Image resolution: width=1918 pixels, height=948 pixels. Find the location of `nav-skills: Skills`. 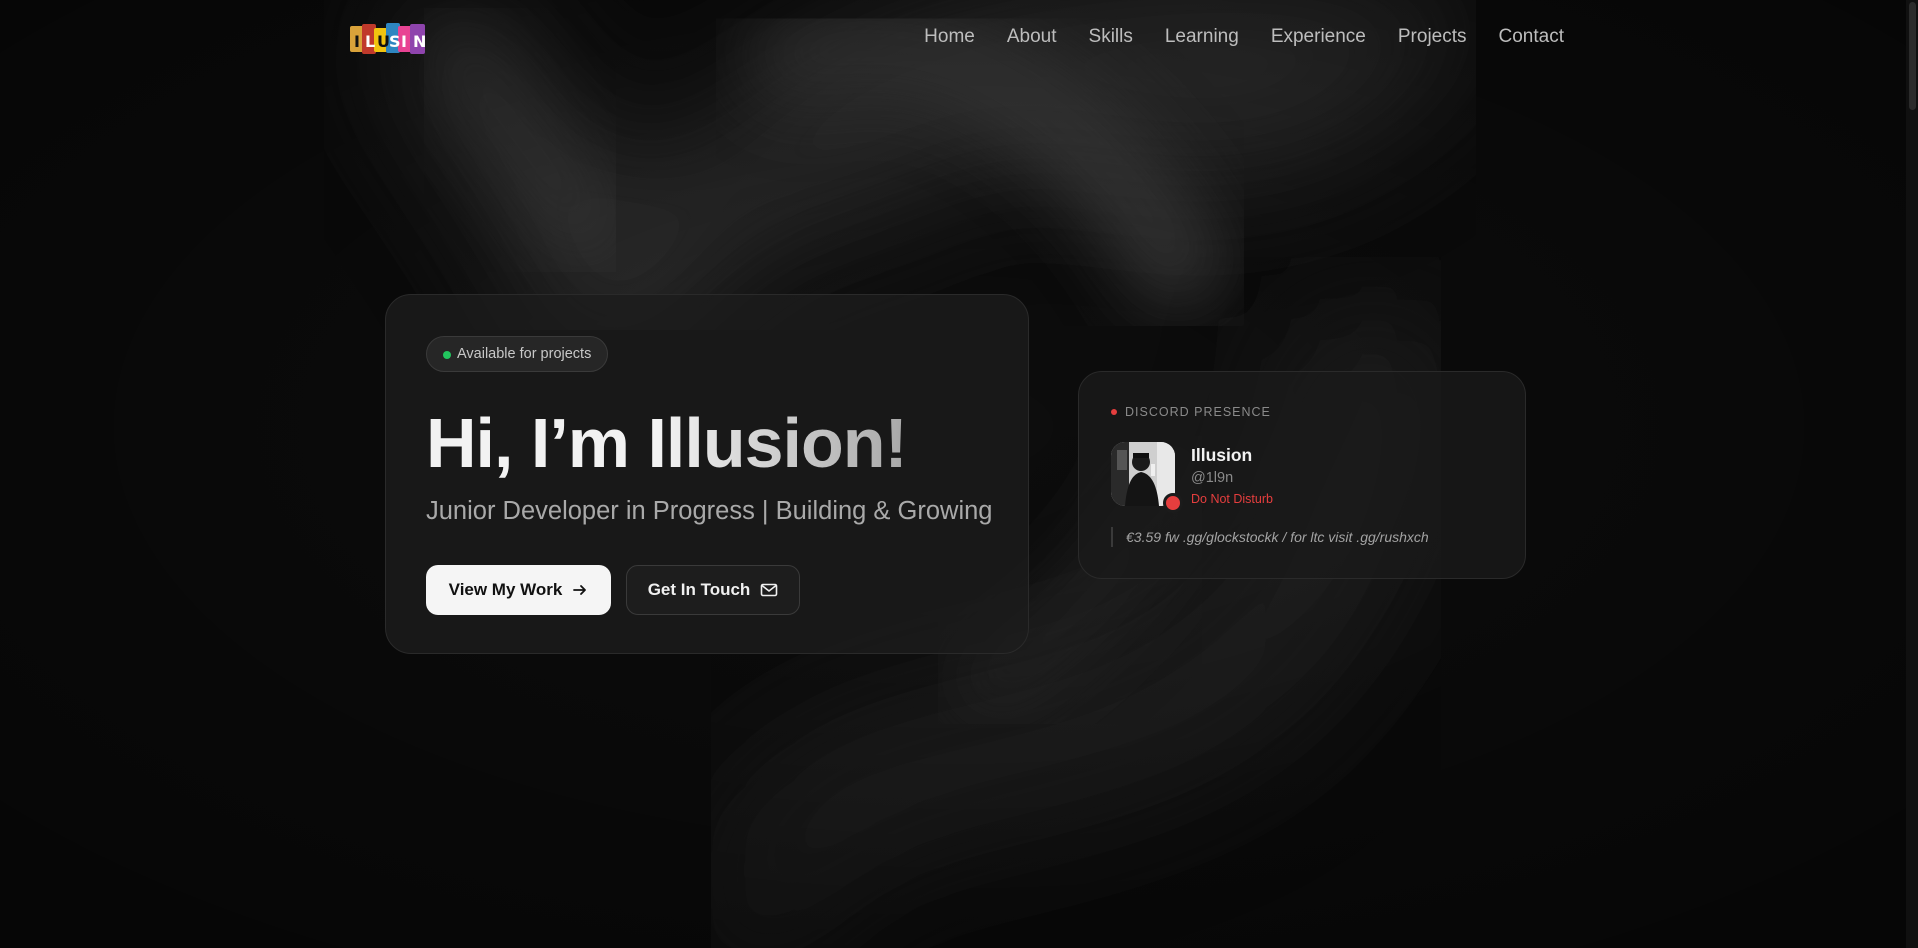

nav-skills: Skills is located at coordinates (1111, 37).